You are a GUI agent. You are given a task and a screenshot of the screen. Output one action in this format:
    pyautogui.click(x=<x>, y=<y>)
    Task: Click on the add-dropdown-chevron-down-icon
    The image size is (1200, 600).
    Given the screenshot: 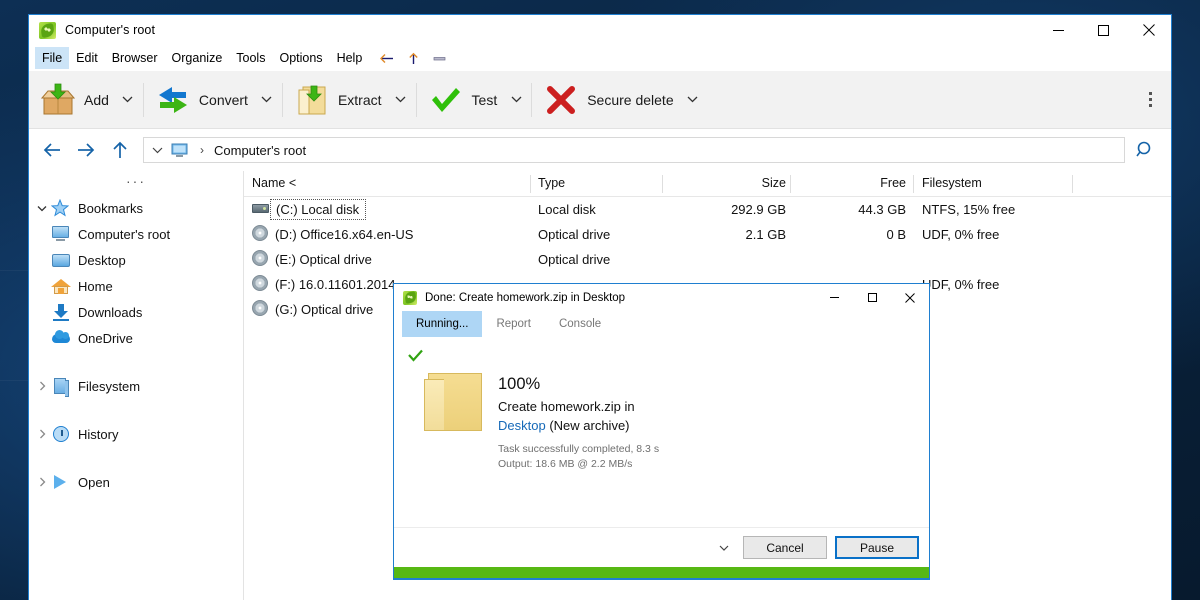 What is the action you would take?
    pyautogui.click(x=128, y=99)
    